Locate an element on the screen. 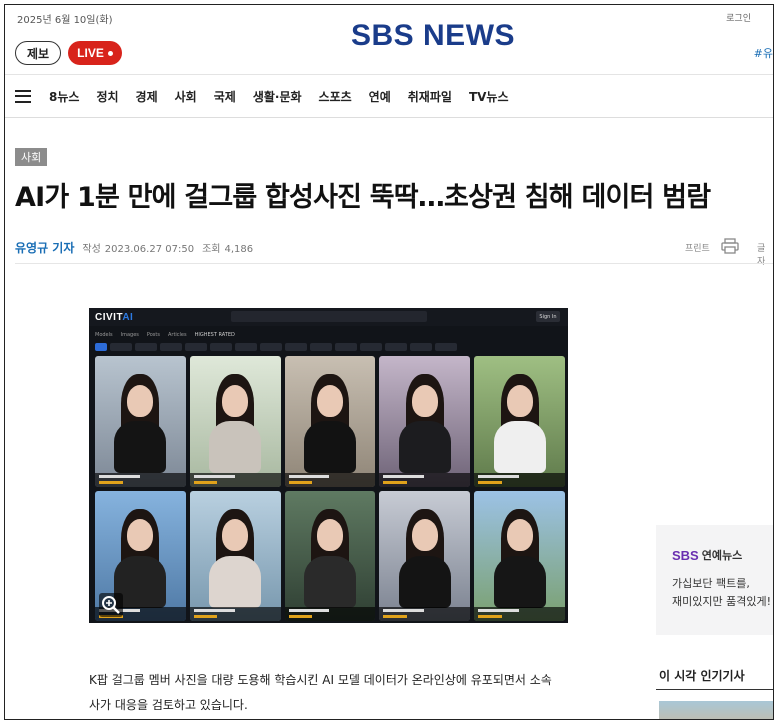 The width and height of the screenshot is (778, 724). category-badge: 사회 is located at coordinates (31, 157).